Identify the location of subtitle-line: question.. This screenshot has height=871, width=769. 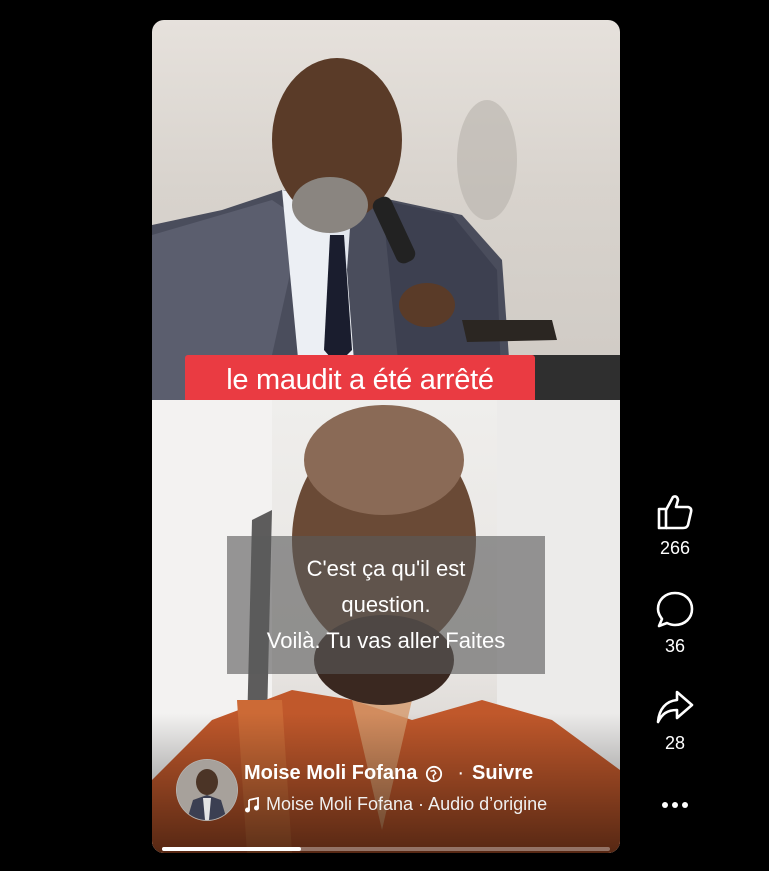
(386, 604).